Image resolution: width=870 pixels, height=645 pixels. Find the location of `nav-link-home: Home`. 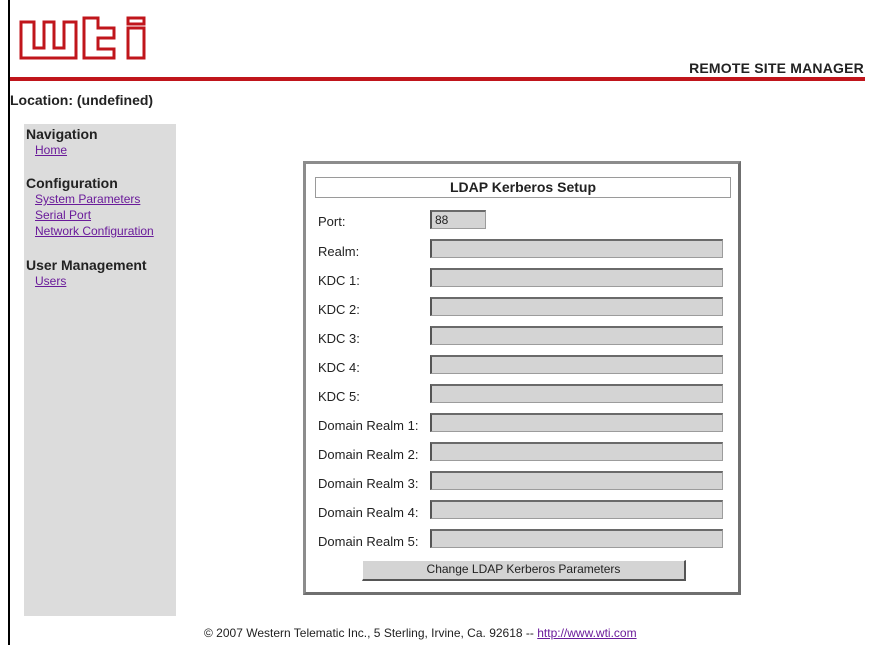

nav-link-home: Home is located at coordinates (51, 150).